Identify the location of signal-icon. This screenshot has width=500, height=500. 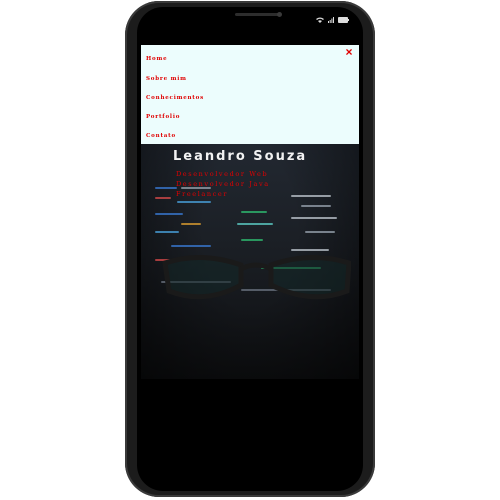
(331, 20).